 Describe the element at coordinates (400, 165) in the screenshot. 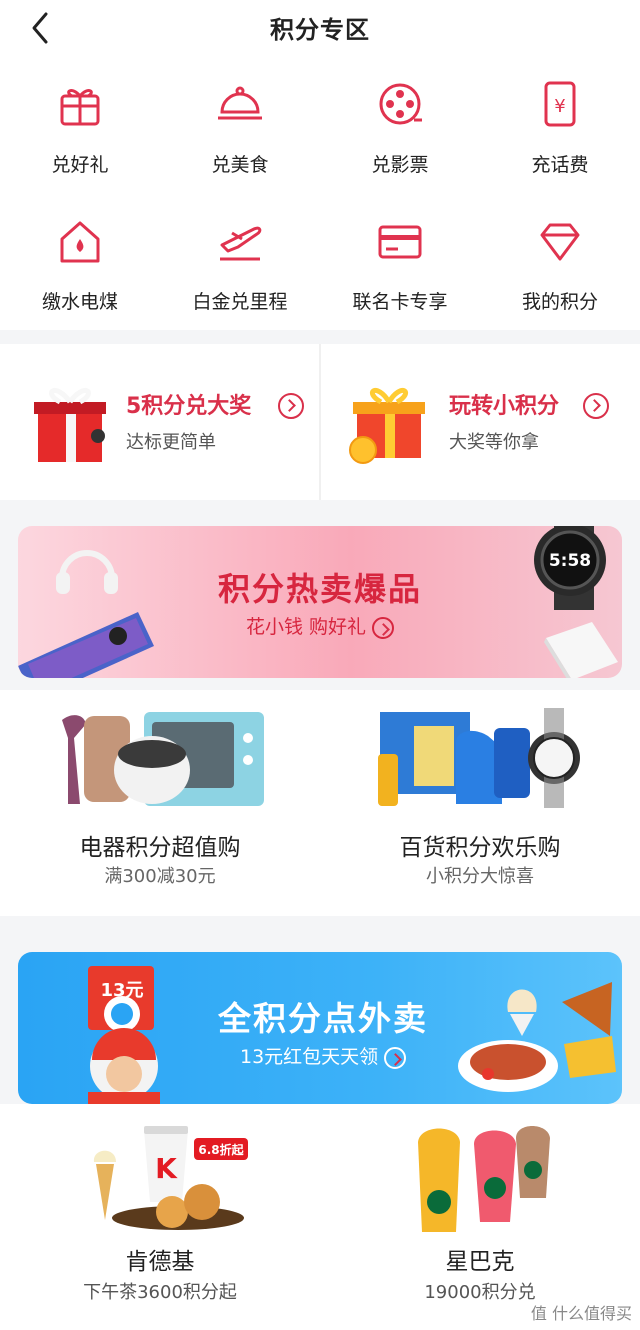

I see `grid-item-label: 兑影票` at that location.